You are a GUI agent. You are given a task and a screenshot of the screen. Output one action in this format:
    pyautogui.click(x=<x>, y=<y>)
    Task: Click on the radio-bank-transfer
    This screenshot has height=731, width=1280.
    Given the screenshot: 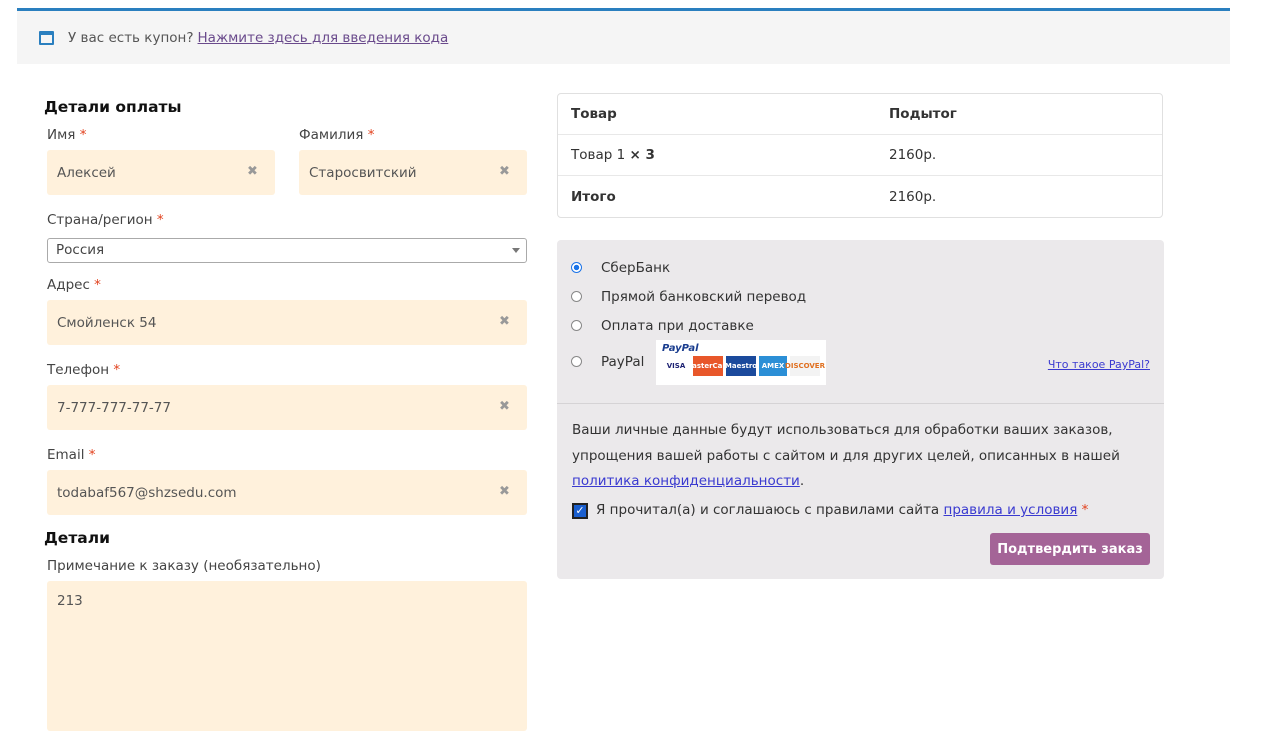 What is the action you would take?
    pyautogui.click(x=576, y=296)
    